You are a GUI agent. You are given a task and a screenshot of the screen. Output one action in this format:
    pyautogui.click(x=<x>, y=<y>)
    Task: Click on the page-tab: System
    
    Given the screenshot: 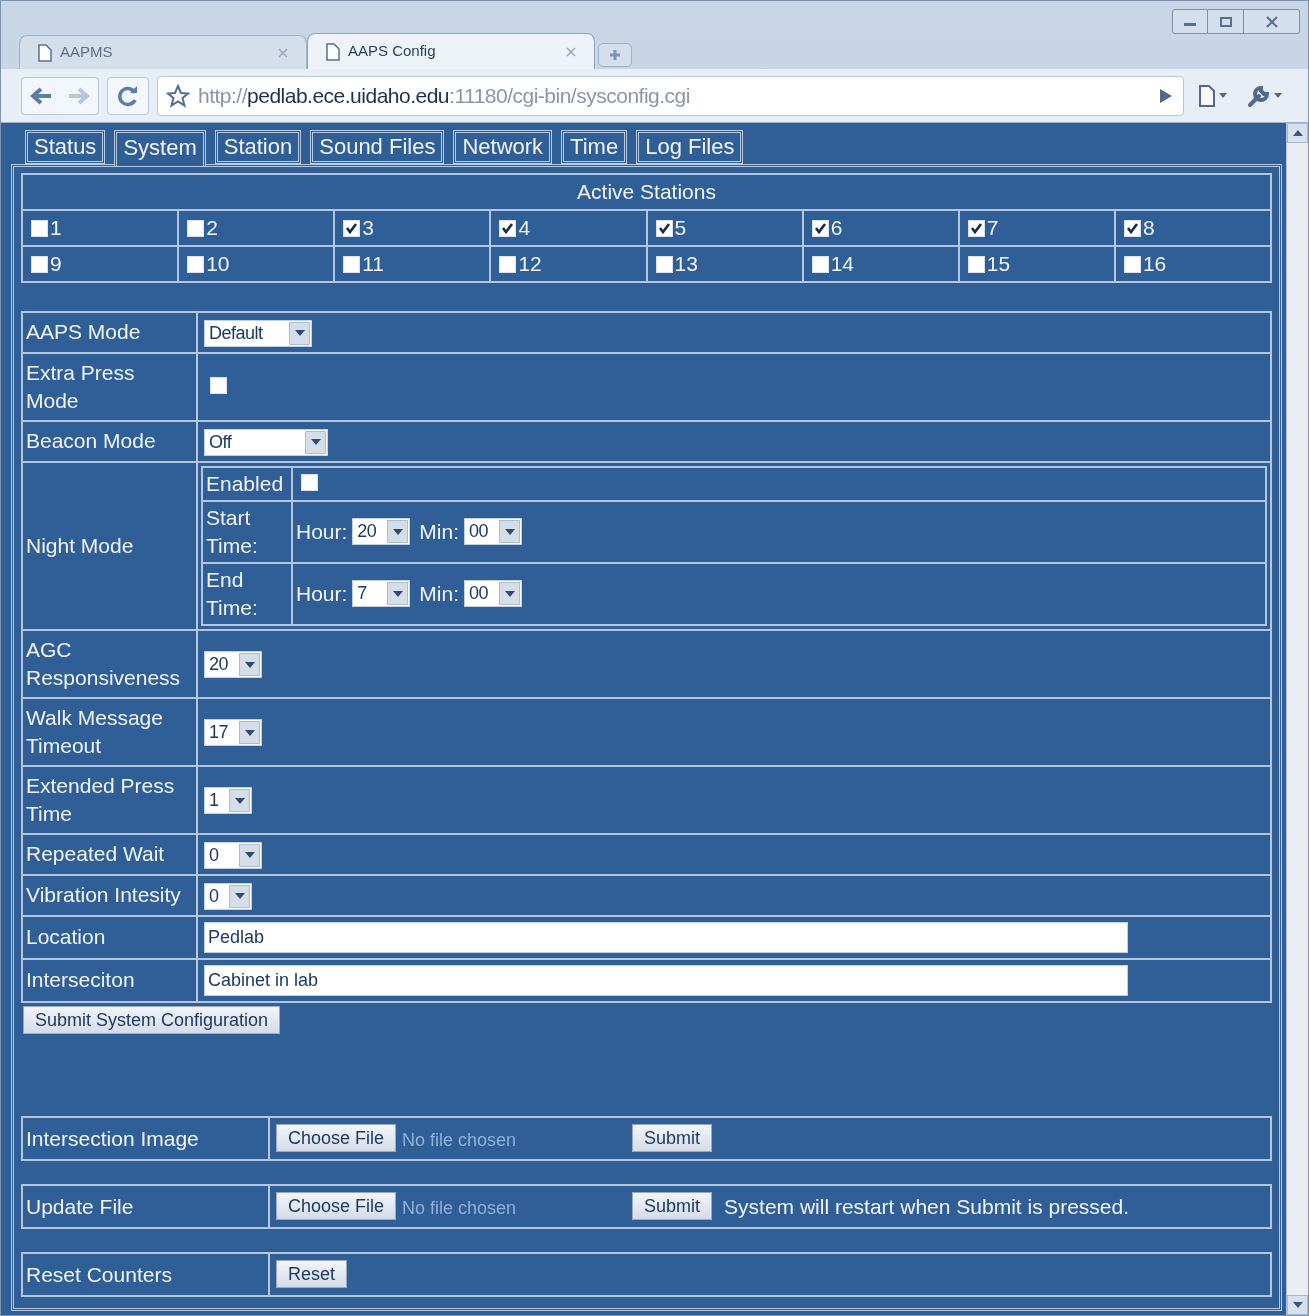 What is the action you would take?
    pyautogui.click(x=160, y=148)
    